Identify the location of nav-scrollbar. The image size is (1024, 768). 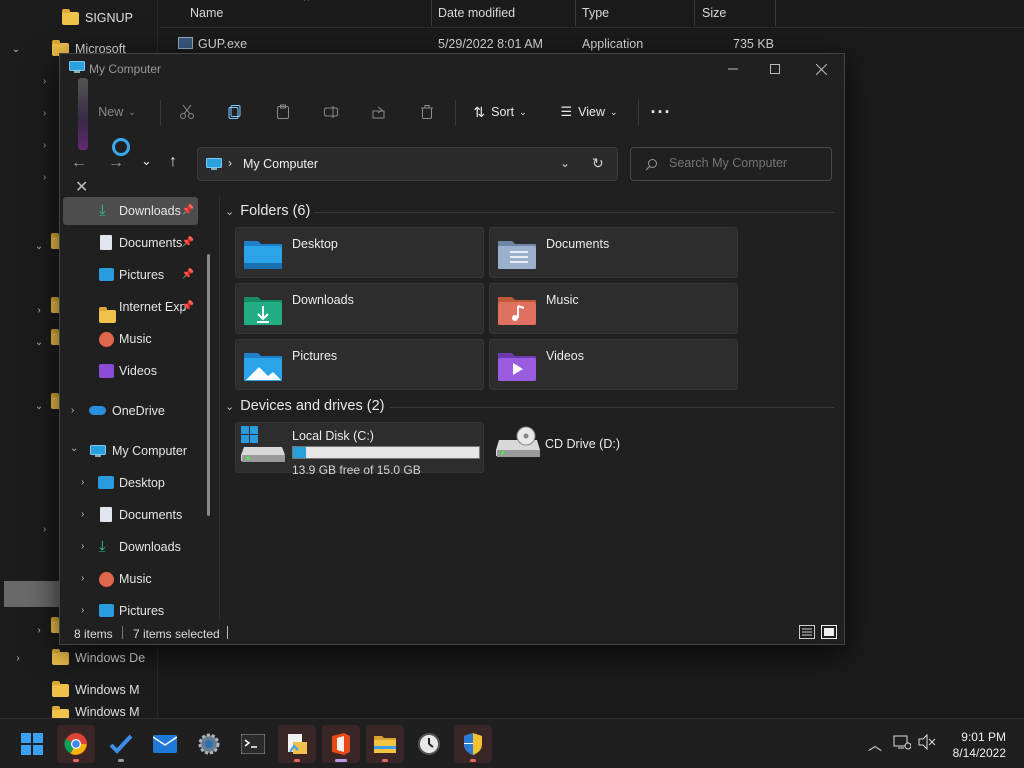
(208, 385).